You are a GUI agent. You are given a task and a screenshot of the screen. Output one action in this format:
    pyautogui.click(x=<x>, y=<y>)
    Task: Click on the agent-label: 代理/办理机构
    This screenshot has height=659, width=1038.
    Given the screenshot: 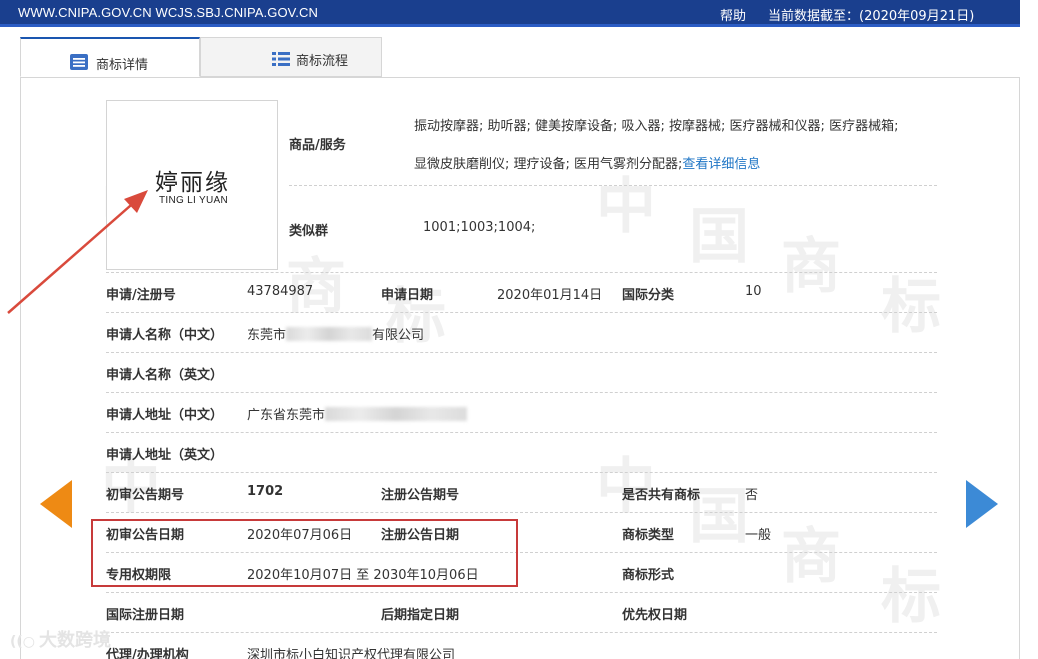 What is the action you would take?
    pyautogui.click(x=147, y=653)
    